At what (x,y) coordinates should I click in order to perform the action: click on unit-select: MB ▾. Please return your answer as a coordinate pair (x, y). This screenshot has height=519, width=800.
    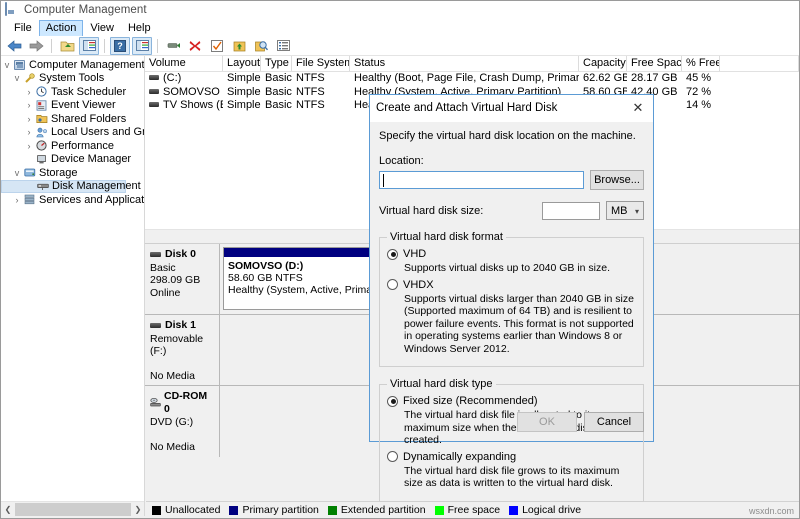
    Looking at the image, I should click on (625, 210).